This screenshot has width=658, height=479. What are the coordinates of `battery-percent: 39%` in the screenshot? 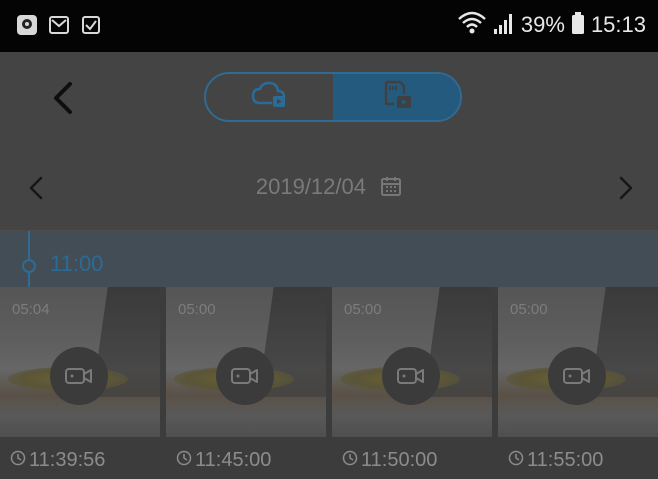 It's located at (542, 24).